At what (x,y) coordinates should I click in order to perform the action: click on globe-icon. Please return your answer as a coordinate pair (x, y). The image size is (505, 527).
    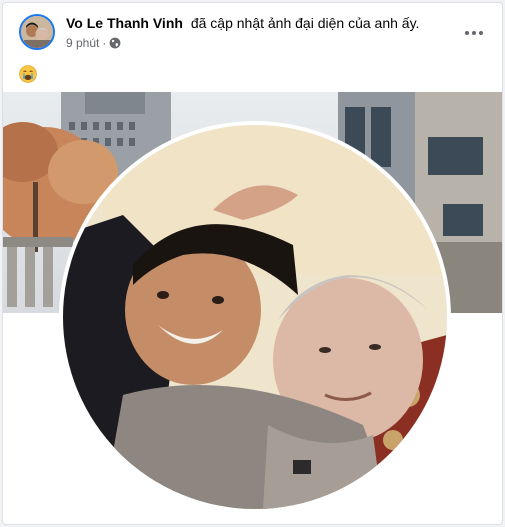
    Looking at the image, I should click on (115, 43).